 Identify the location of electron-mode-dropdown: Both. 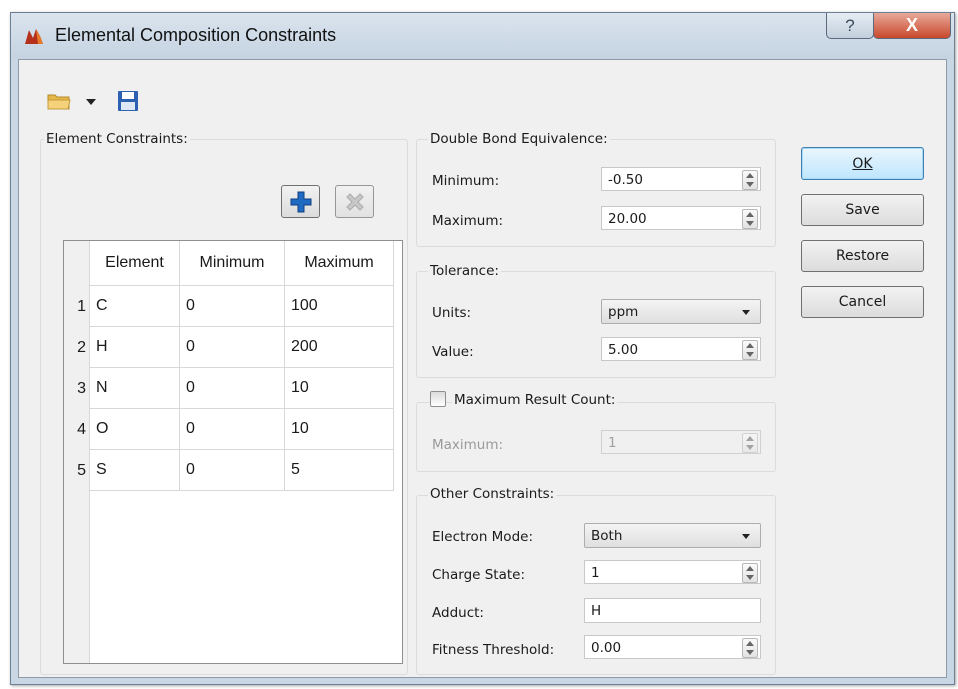
(672, 535).